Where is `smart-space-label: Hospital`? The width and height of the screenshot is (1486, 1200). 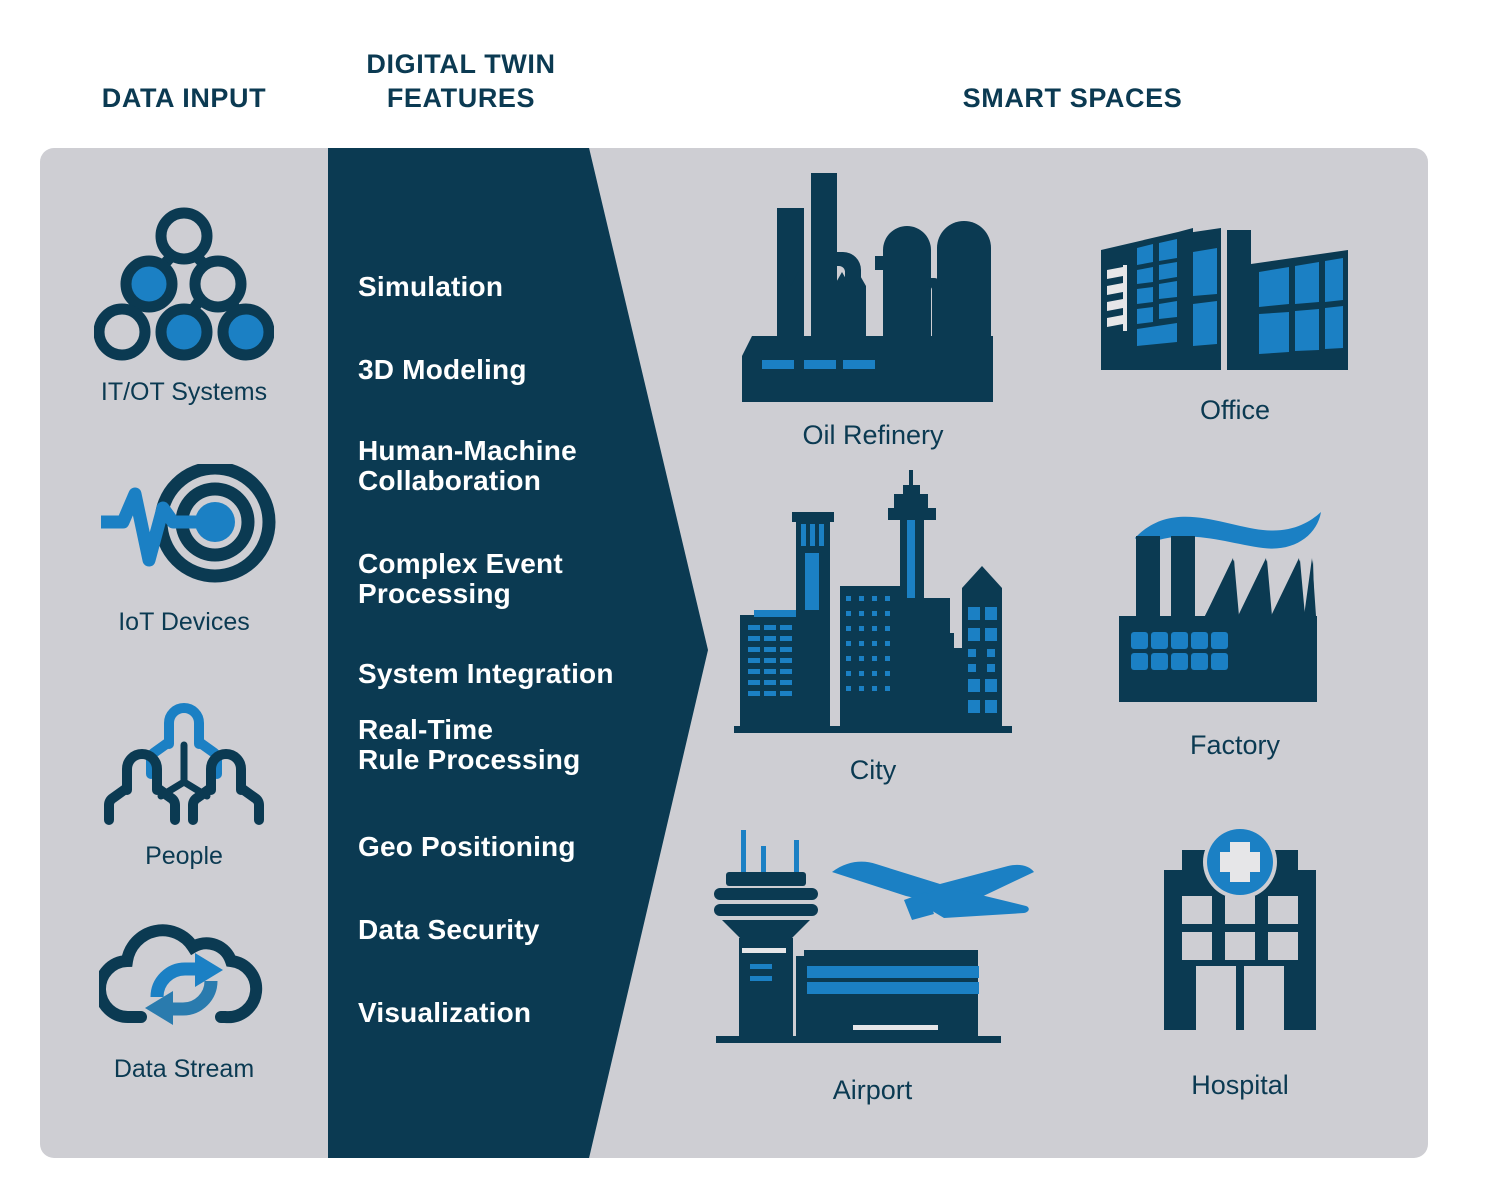
smart-space-label: Hospital is located at coordinates (1240, 1085).